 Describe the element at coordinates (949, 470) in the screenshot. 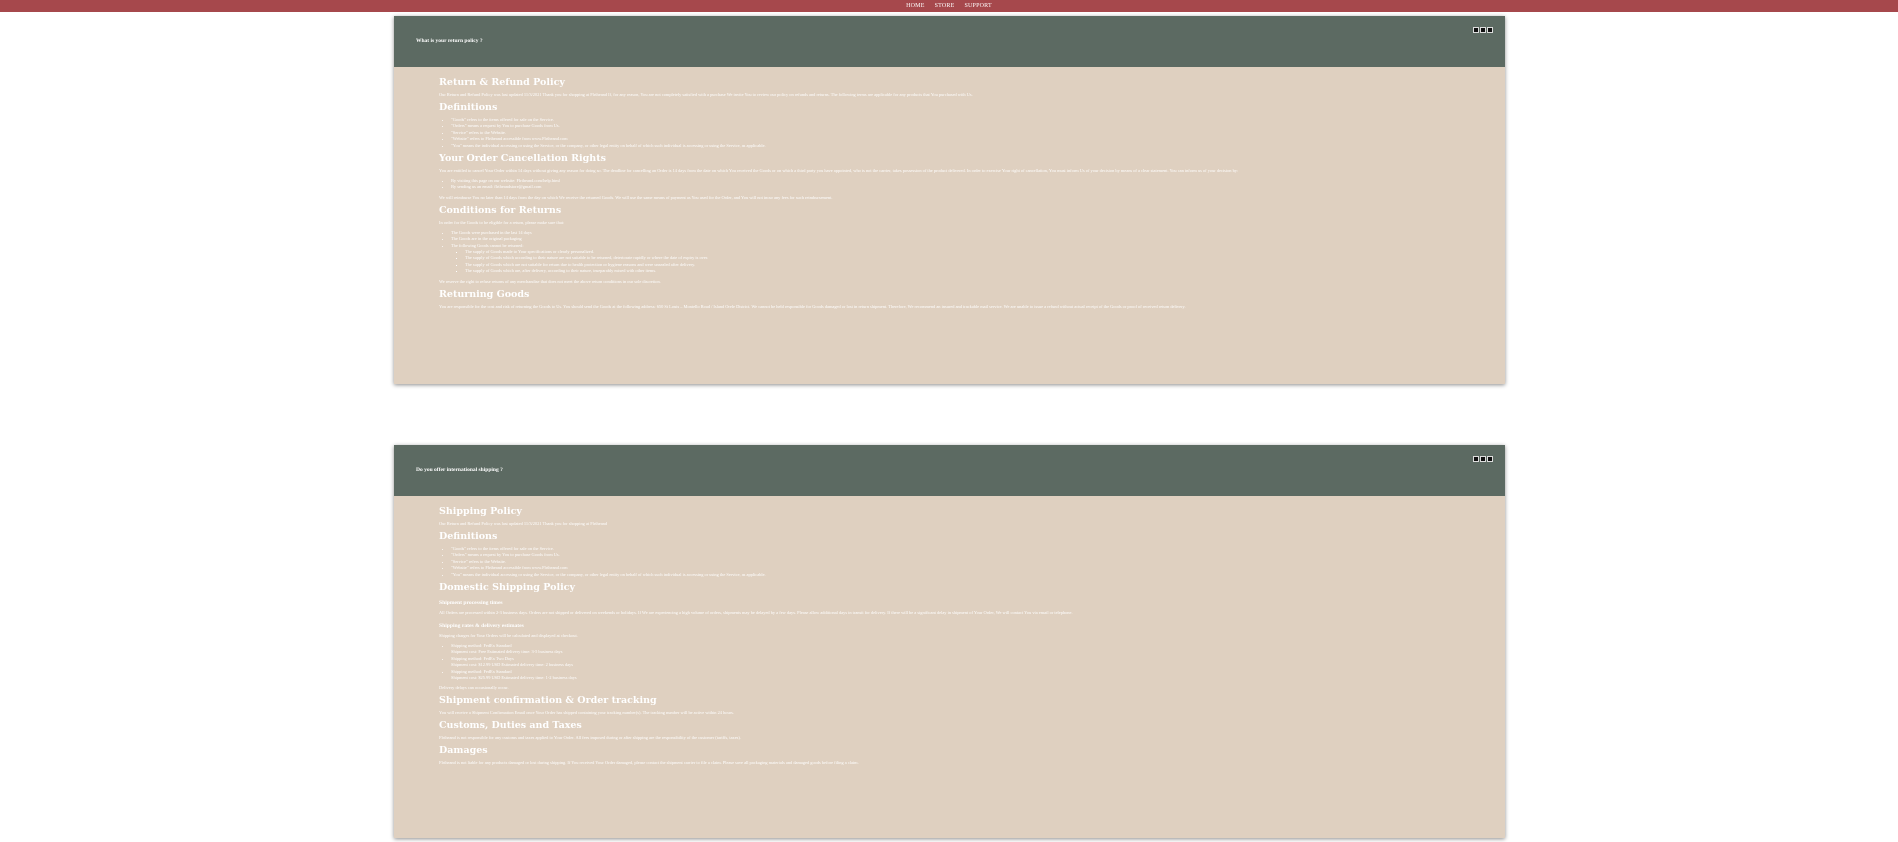

I see `faq-panel-header: Do you offer international shipping ?` at that location.